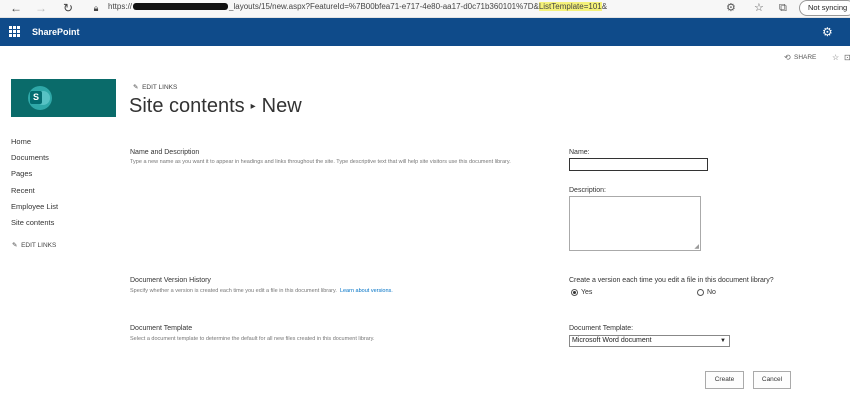 Image resolution: width=850 pixels, height=410 pixels. I want to click on refresh-icon: ↻, so click(68, 8).